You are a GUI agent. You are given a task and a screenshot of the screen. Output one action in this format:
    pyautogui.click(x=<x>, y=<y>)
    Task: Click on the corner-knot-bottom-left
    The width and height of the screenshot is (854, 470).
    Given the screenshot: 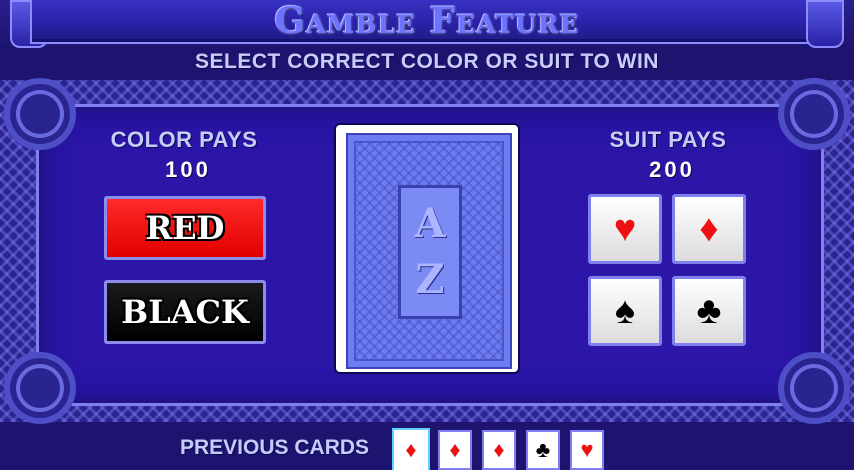 What is the action you would take?
    pyautogui.click(x=40, y=388)
    